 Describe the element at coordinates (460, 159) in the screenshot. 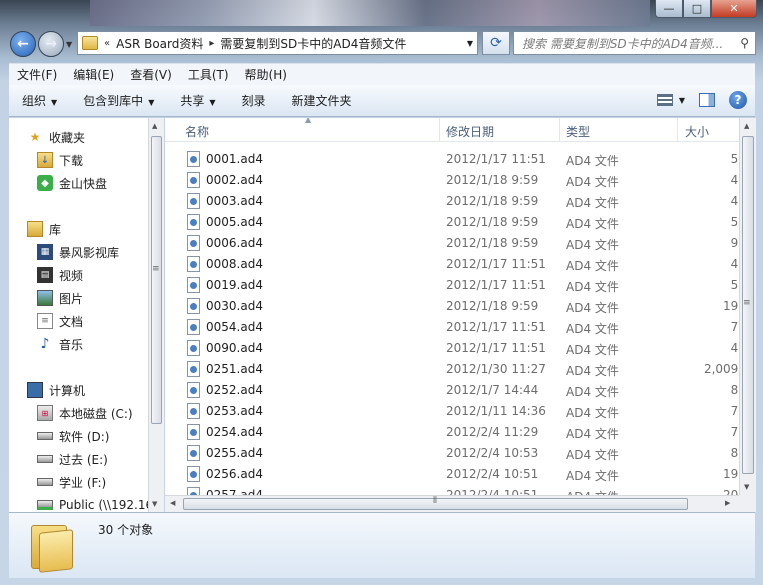

I see `file-row: 0001.ad42012/1/17 11:51AD4 文件5 K` at that location.